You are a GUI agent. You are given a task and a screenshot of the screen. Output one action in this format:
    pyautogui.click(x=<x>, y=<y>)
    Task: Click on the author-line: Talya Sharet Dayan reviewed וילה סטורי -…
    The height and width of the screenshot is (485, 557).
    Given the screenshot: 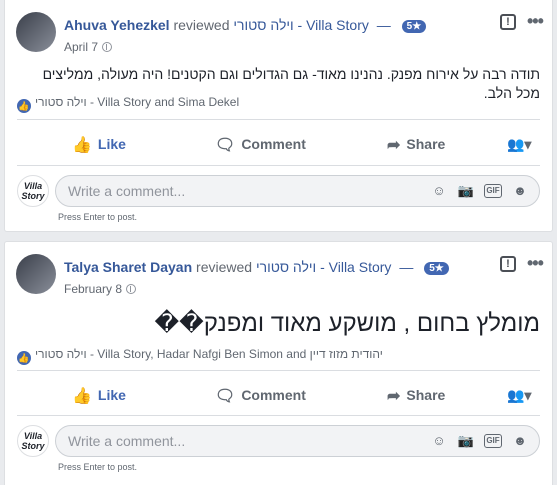 What is the action you would take?
    pyautogui.click(x=256, y=267)
    